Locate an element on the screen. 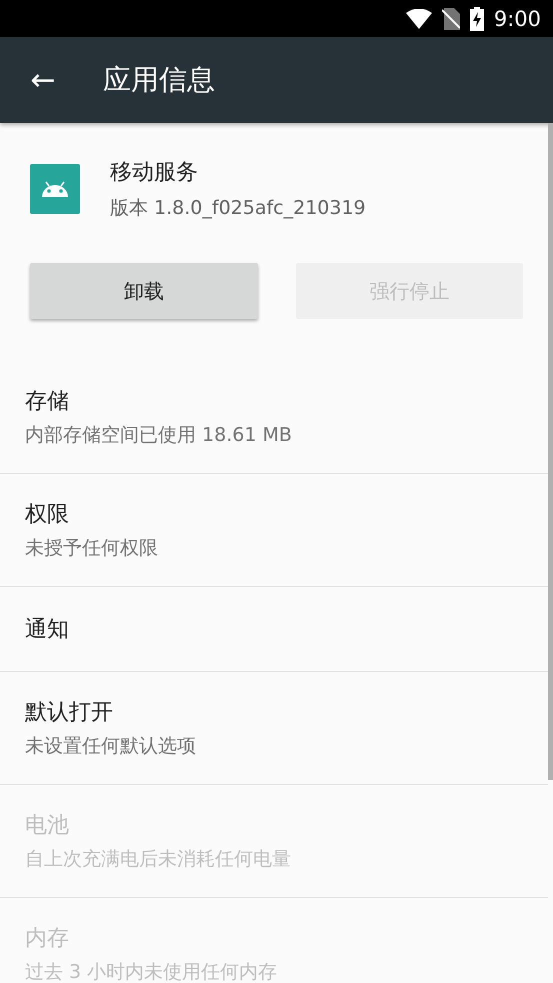 This screenshot has height=983, width=553. scrollbar is located at coordinates (550, 451).